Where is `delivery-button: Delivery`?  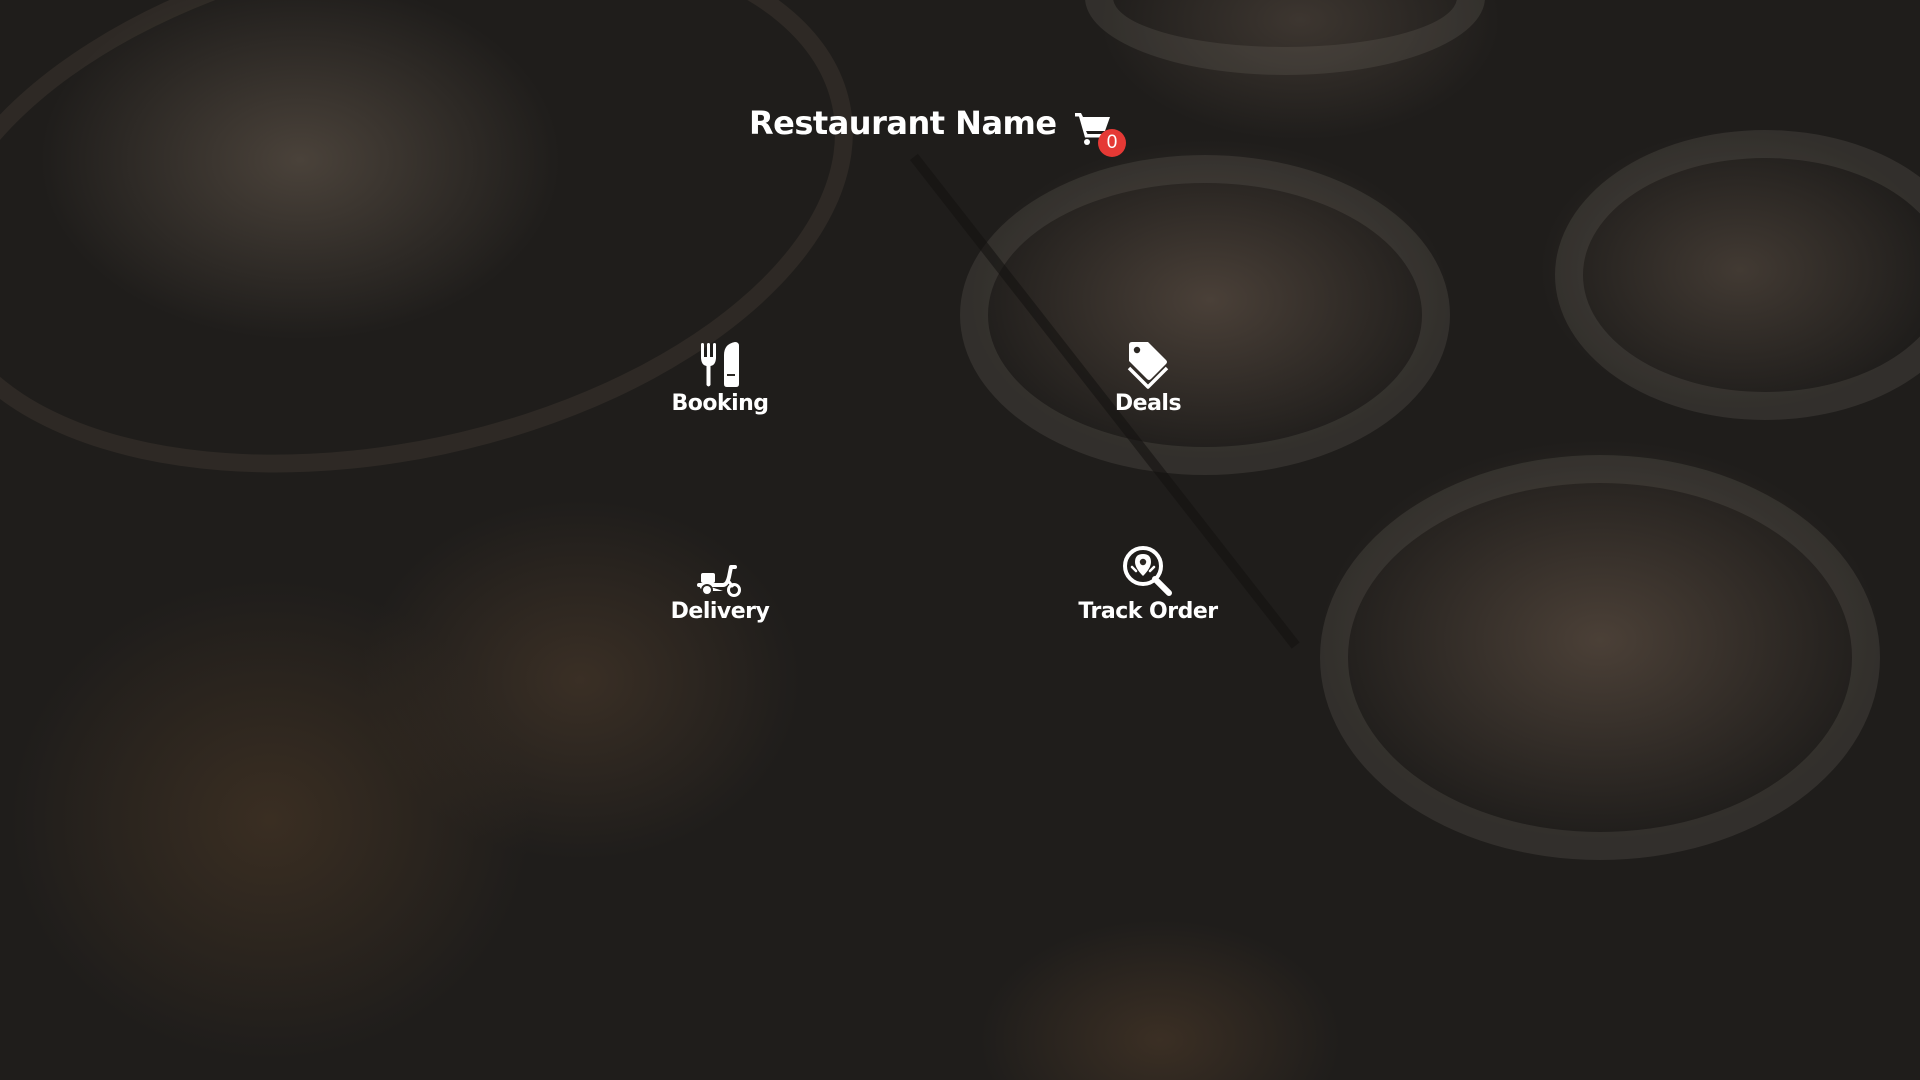
delivery-button: Delivery is located at coordinates (720, 593).